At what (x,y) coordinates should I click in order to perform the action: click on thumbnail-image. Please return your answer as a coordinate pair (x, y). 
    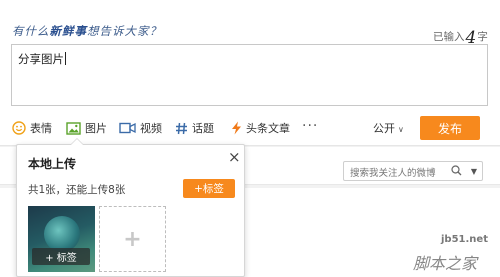
    Looking at the image, I should click on (62, 234).